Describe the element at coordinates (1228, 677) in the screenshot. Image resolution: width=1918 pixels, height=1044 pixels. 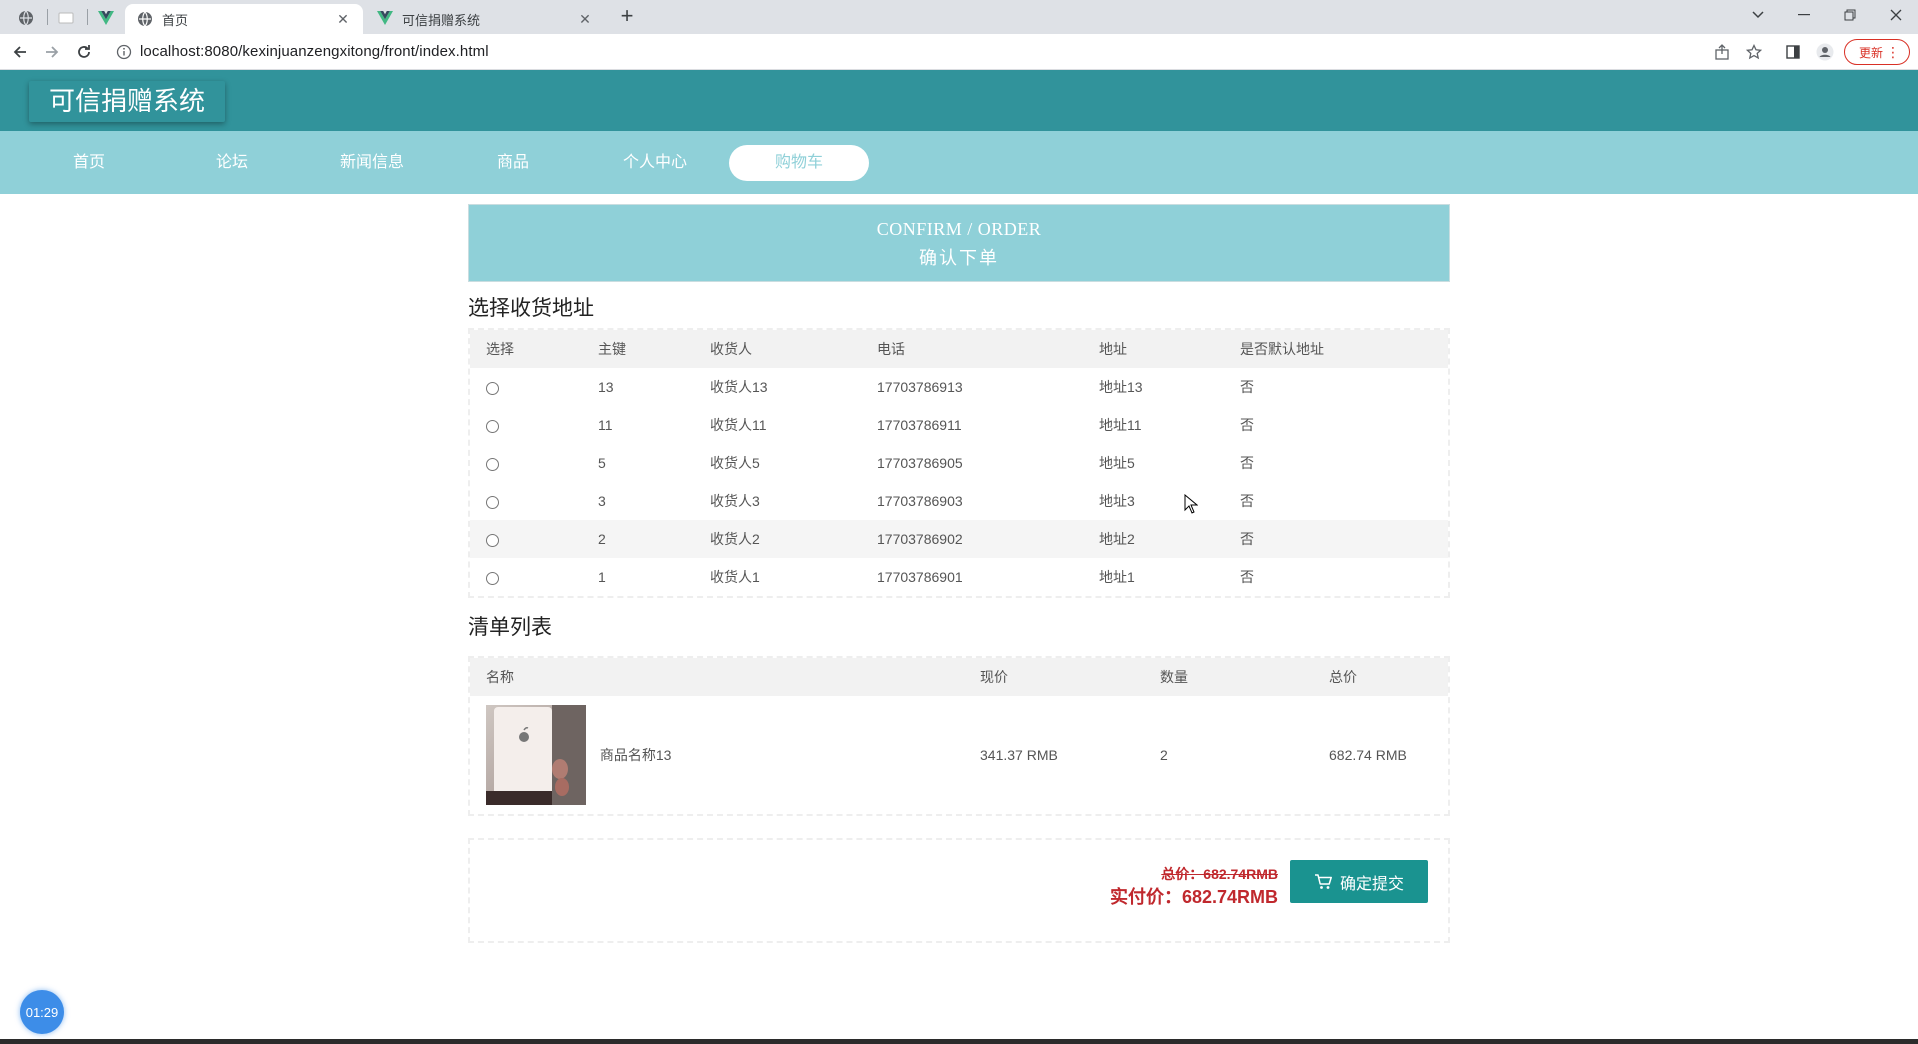
I see `column-header: 数量` at that location.